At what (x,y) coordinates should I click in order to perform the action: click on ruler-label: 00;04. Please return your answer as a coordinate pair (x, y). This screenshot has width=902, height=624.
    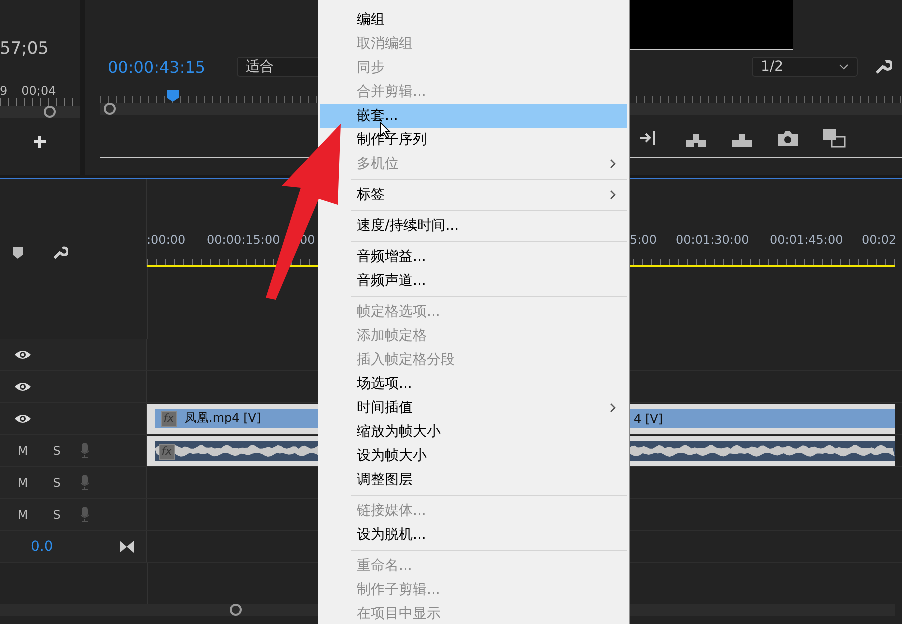
    Looking at the image, I should click on (39, 91).